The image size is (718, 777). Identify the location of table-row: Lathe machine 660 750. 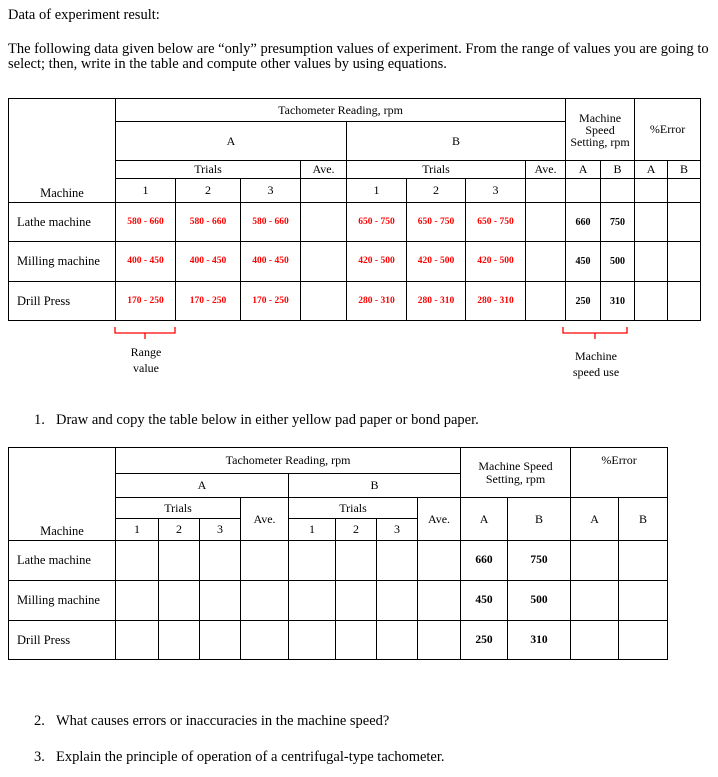
(338, 560).